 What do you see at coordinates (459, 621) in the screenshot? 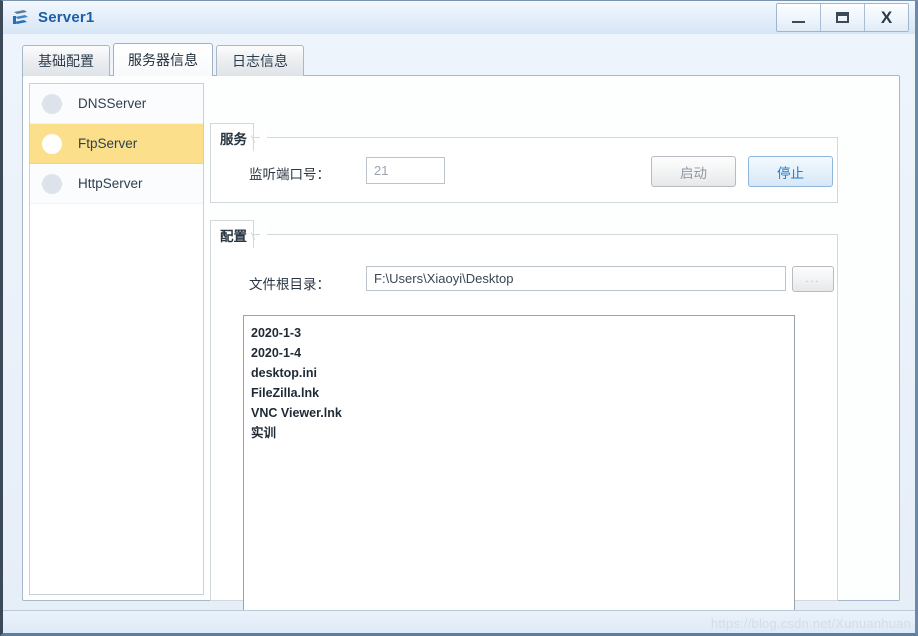
I see `status-bar: https://blog.csdn.net/Xunuanhuan` at bounding box center [459, 621].